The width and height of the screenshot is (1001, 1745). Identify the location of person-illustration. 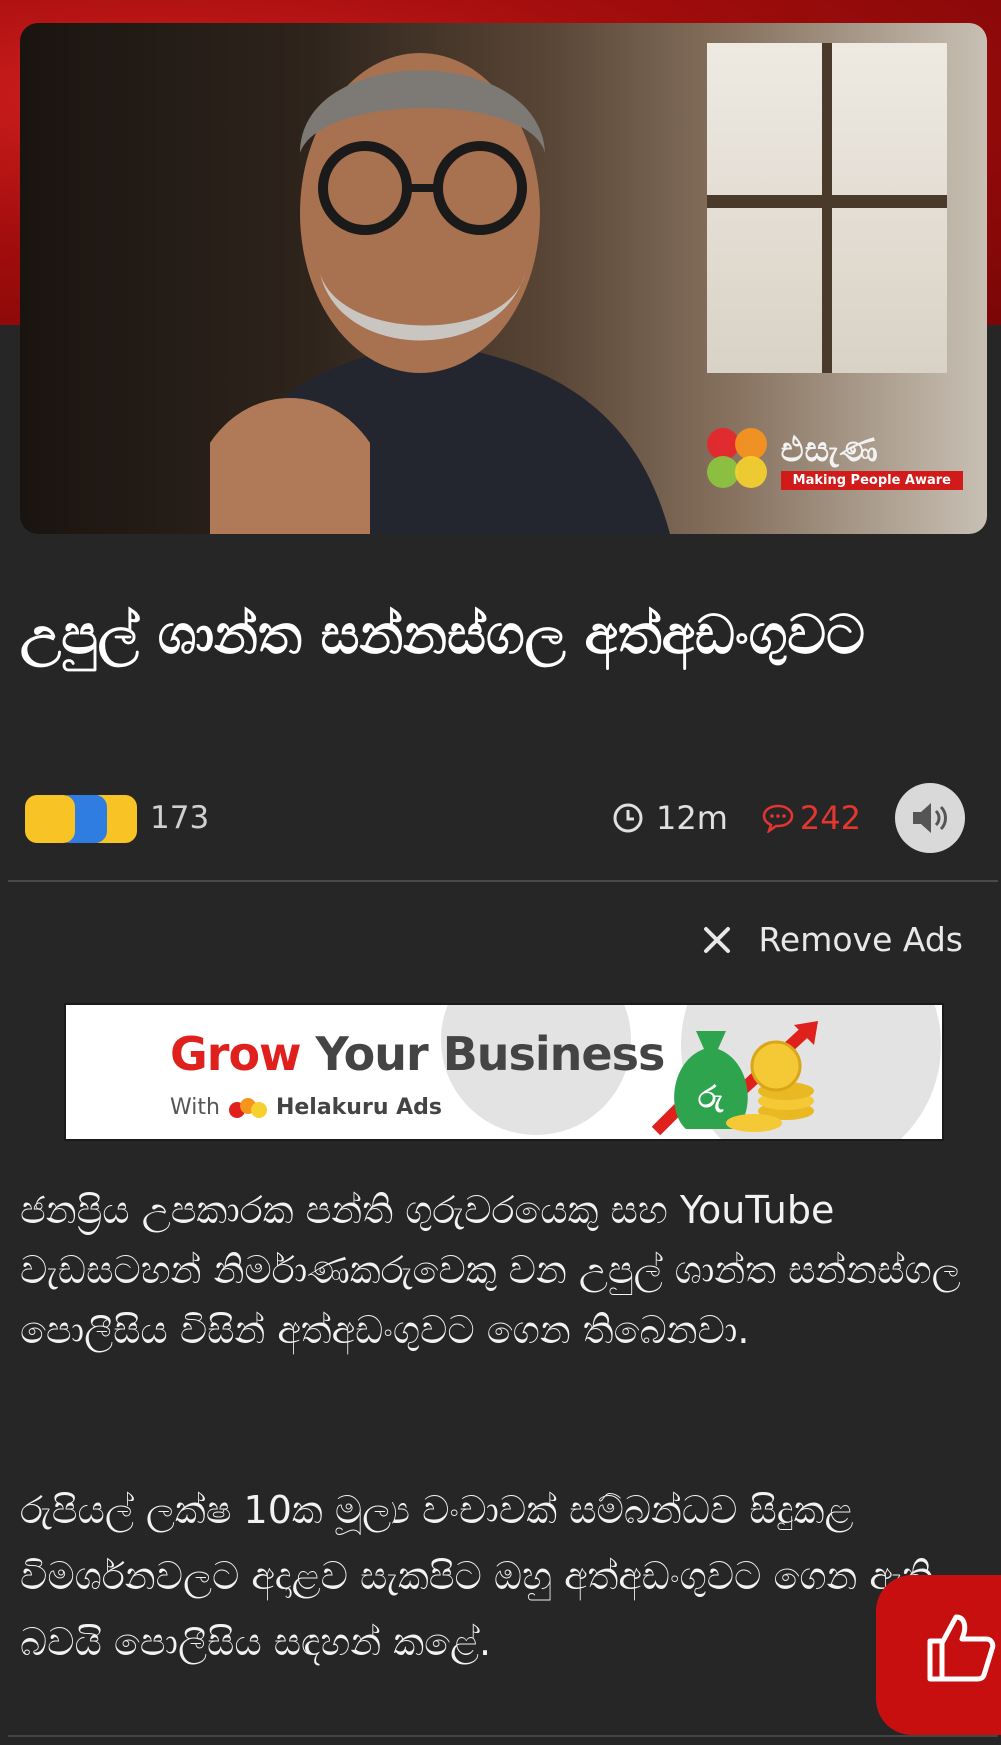
(440, 293).